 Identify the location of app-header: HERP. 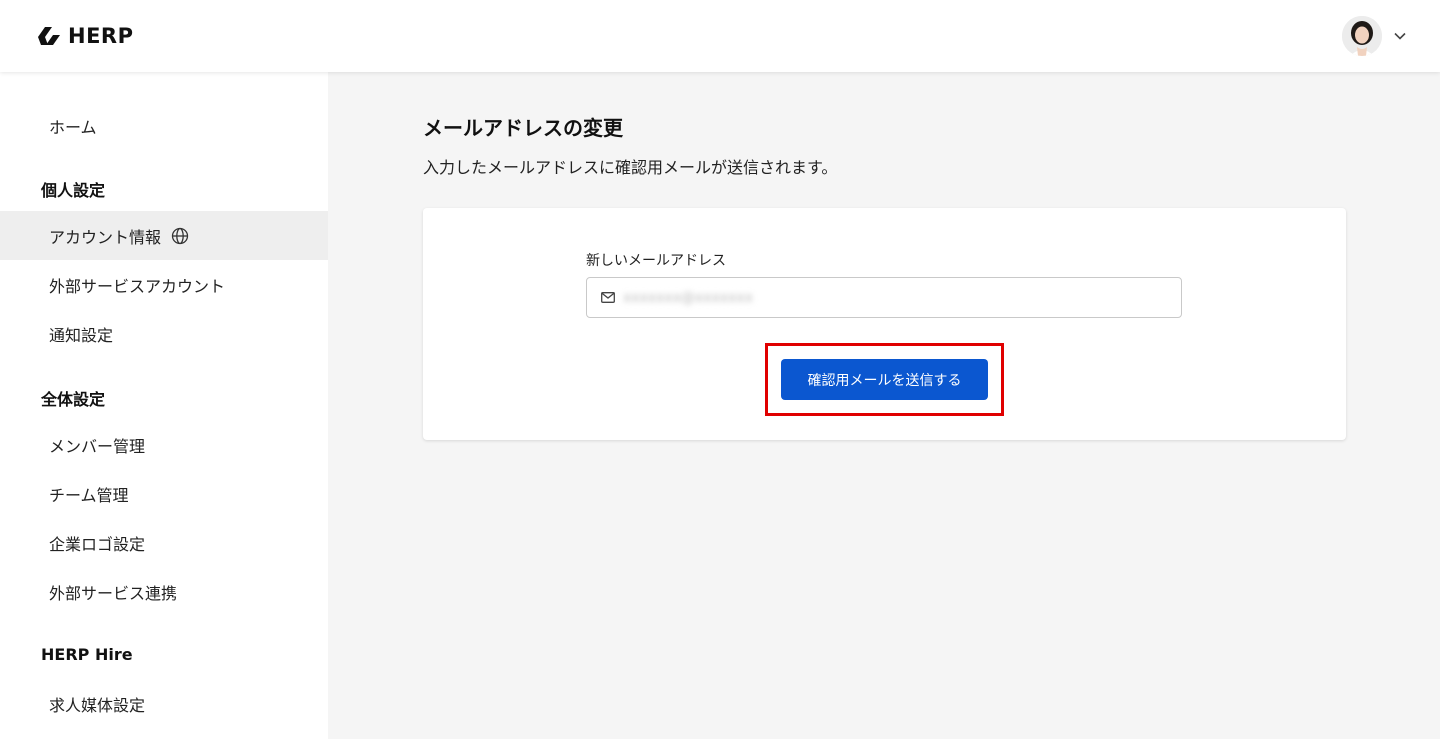
(720, 36).